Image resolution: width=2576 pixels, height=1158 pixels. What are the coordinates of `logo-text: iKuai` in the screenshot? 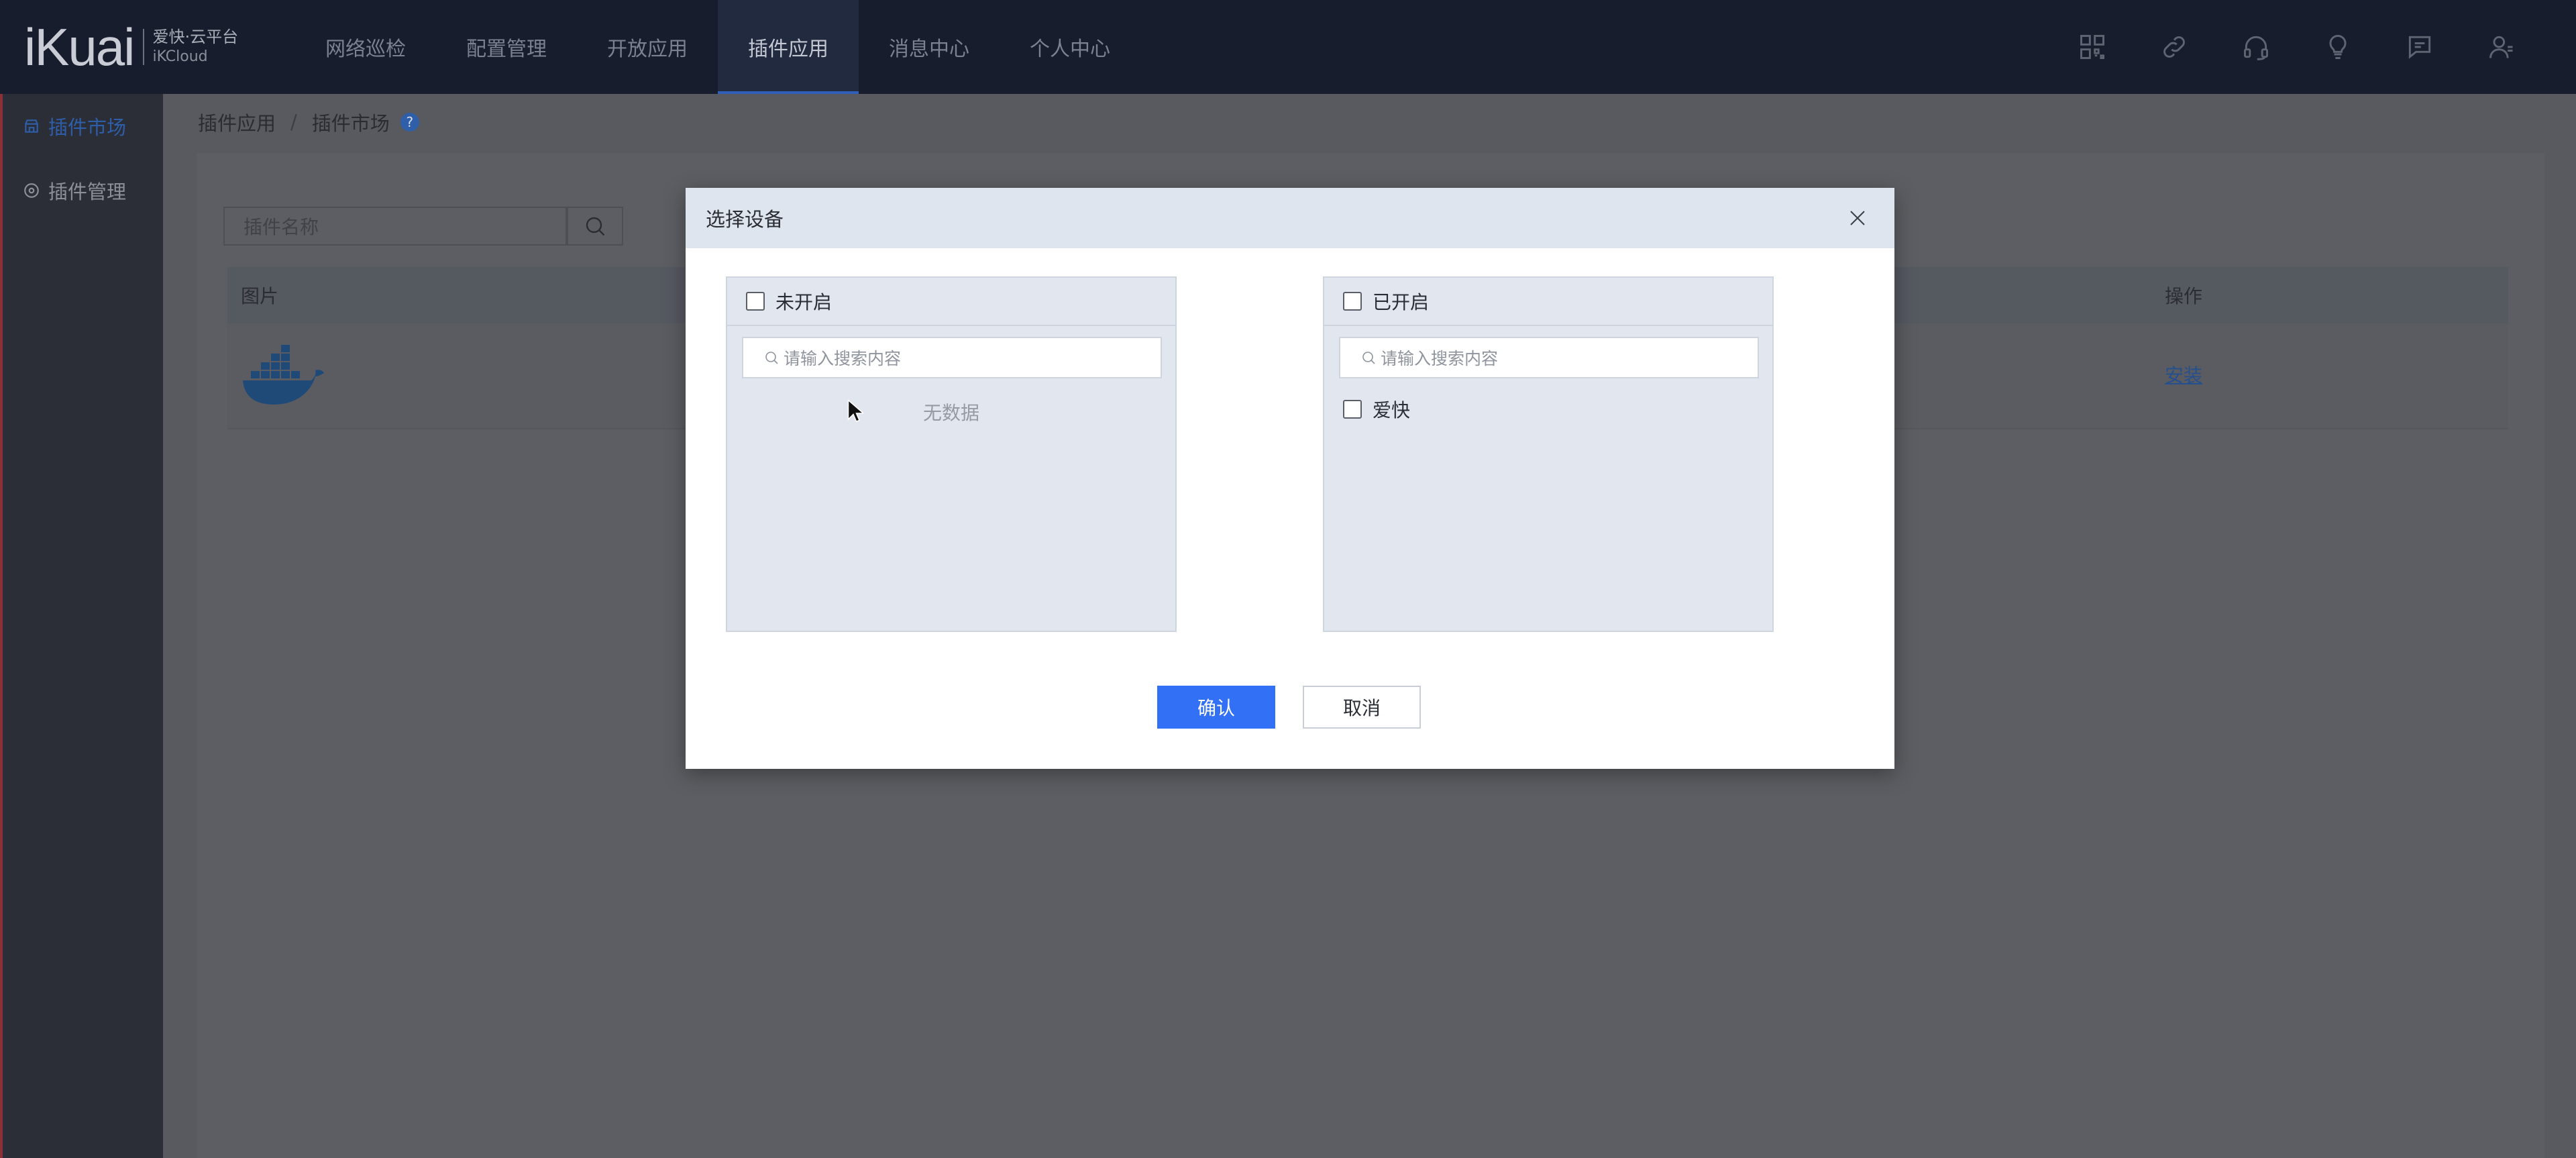 It's located at (79, 46).